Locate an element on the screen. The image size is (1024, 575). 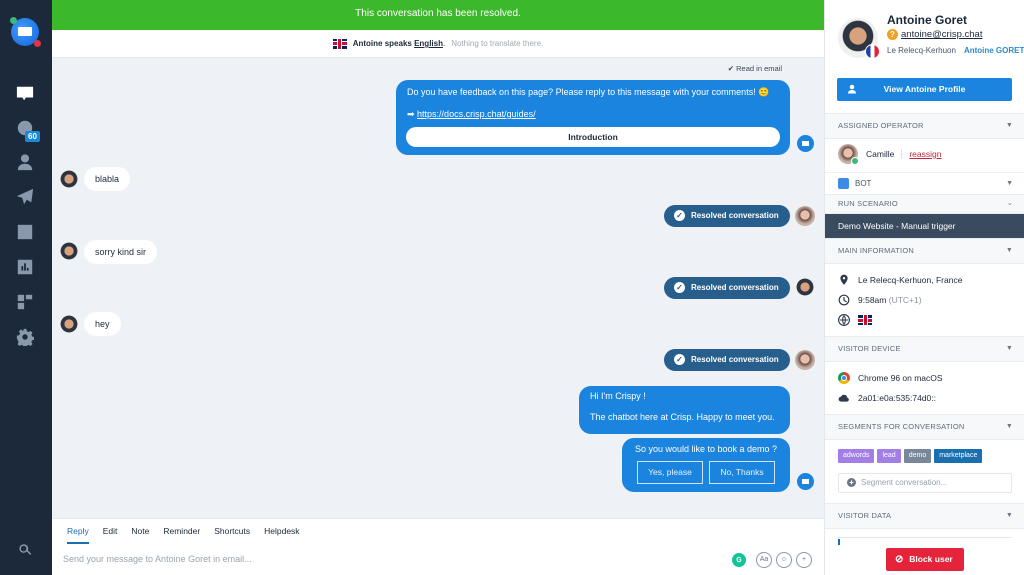
format-text-icon: Aa is located at coordinates (764, 560).